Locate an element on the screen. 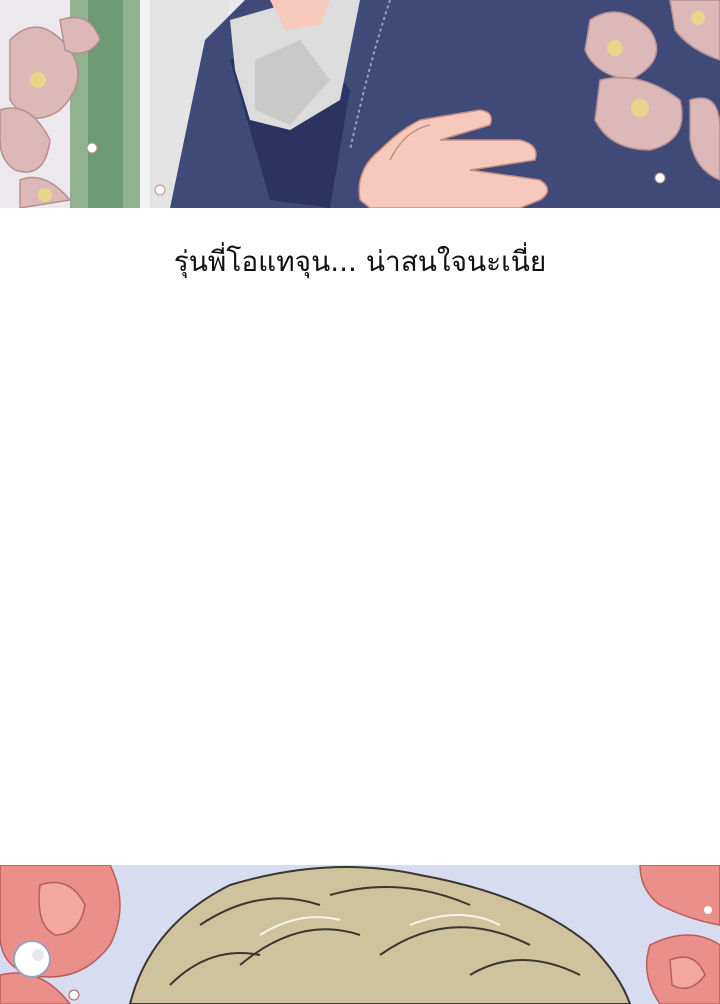  hair-roses-illustration is located at coordinates (360, 934).